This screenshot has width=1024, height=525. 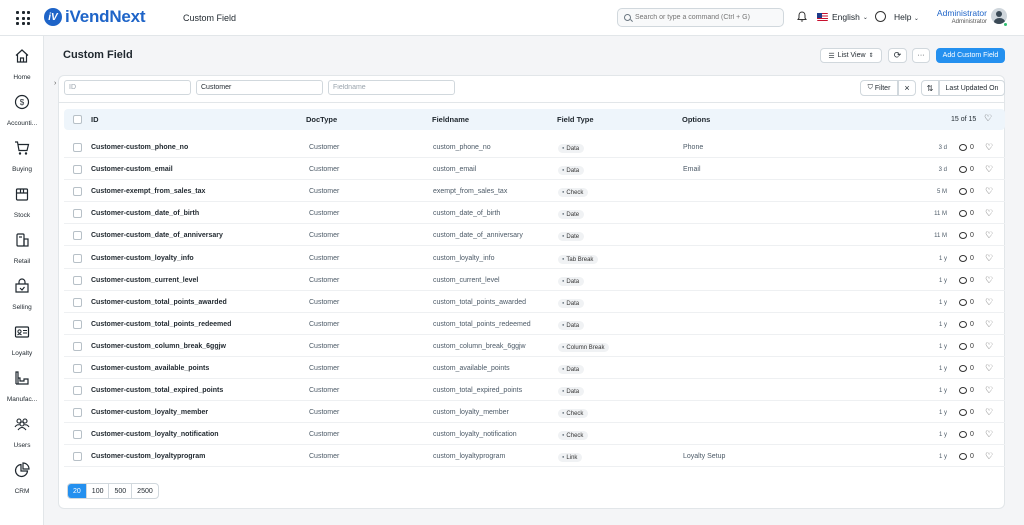 What do you see at coordinates (22, 432) in the screenshot?
I see `sidebar-item-users: Users` at bounding box center [22, 432].